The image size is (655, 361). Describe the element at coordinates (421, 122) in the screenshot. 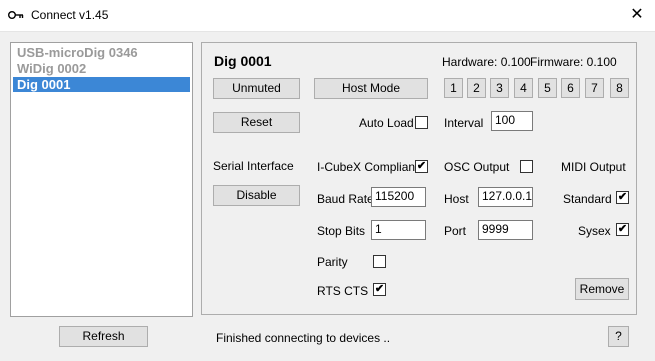

I see `auto-load-checkbox` at that location.